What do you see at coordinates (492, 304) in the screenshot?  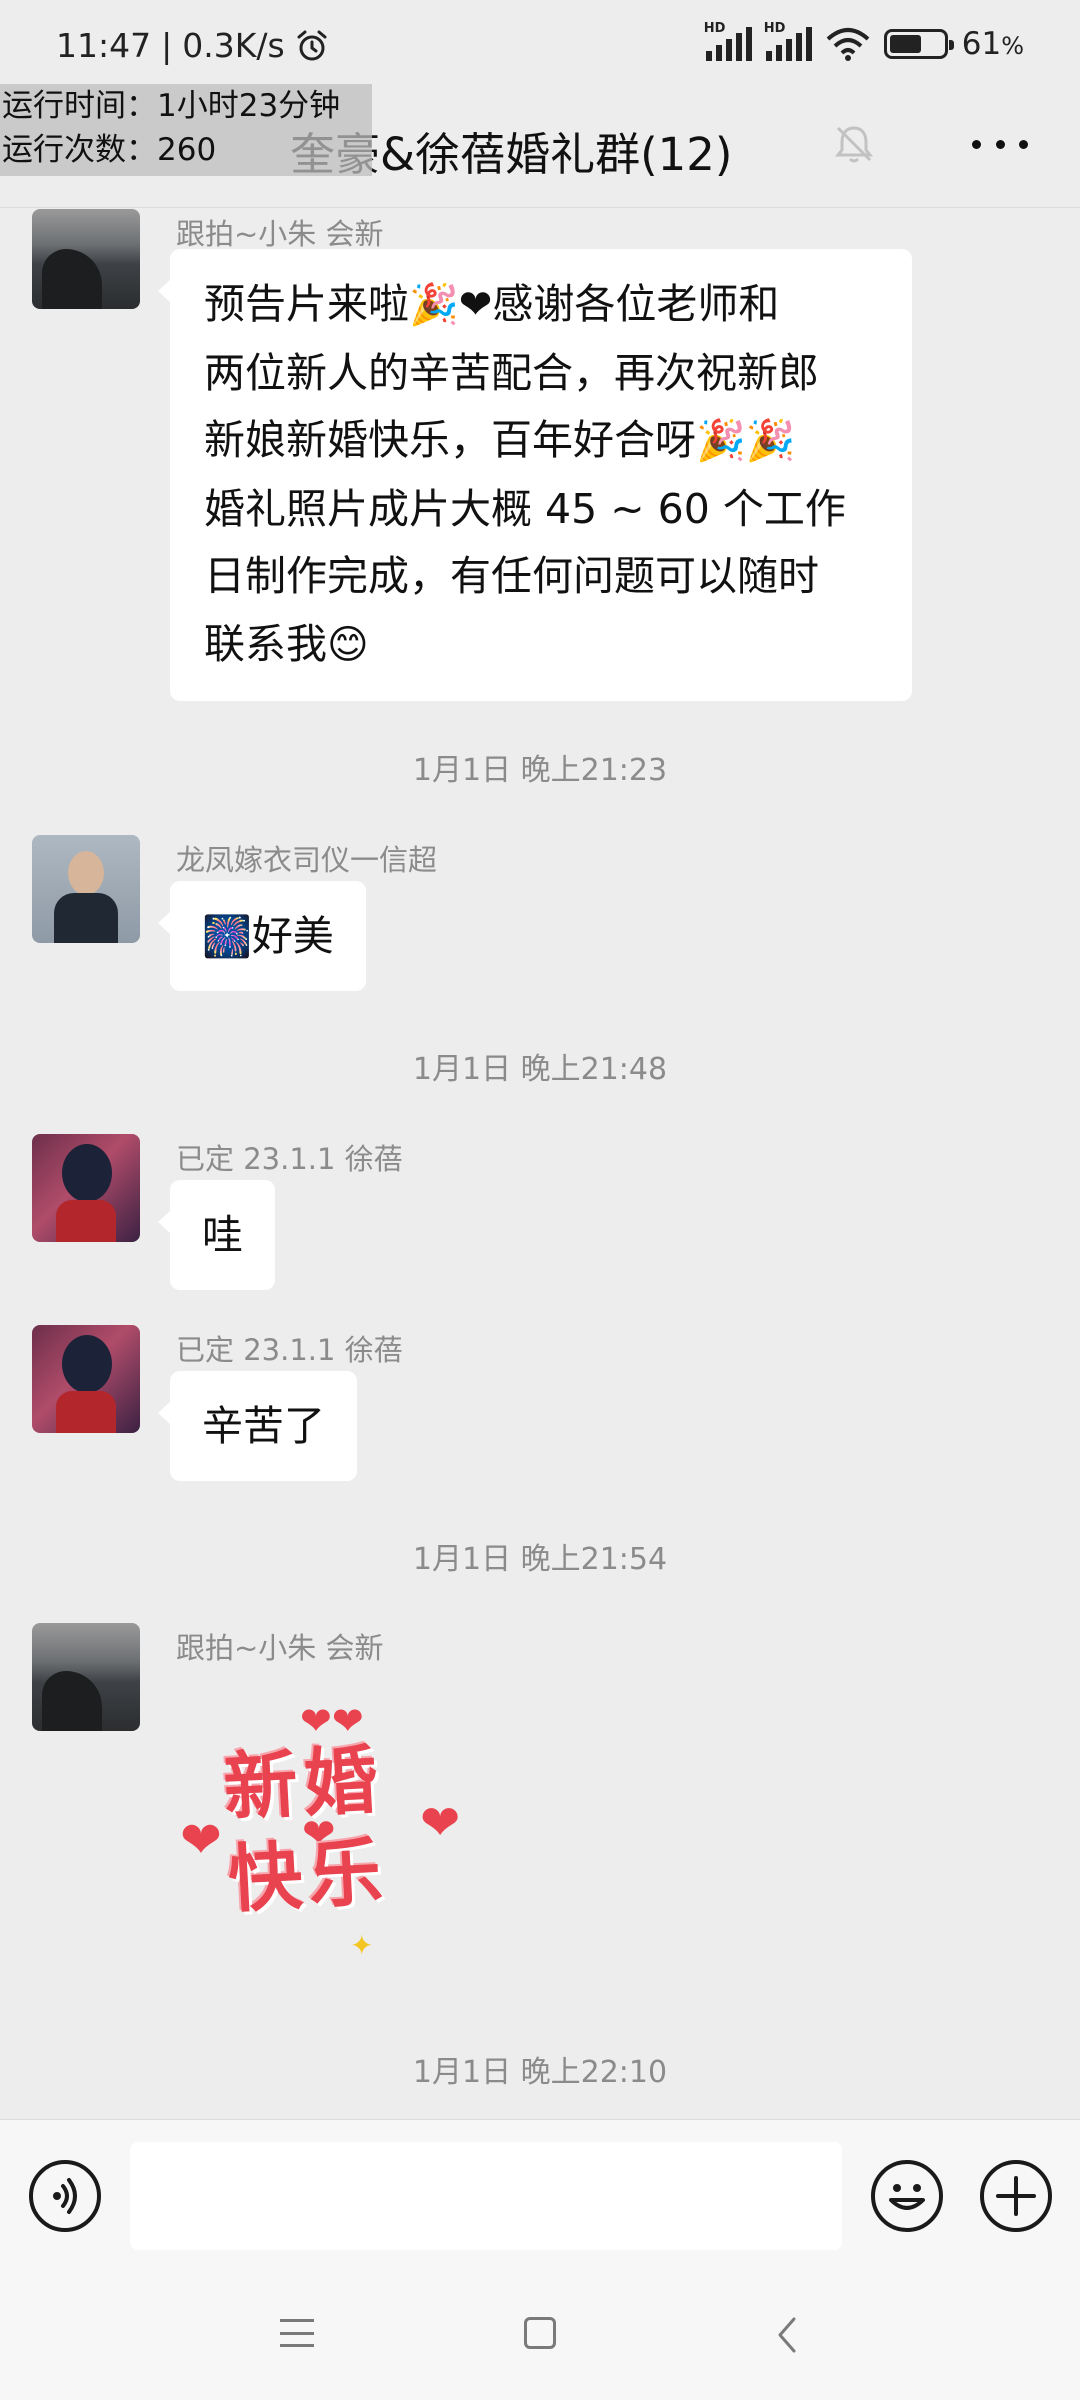 I see `message-line: 预告片来啦🎉❤感谢各位老师和` at bounding box center [492, 304].